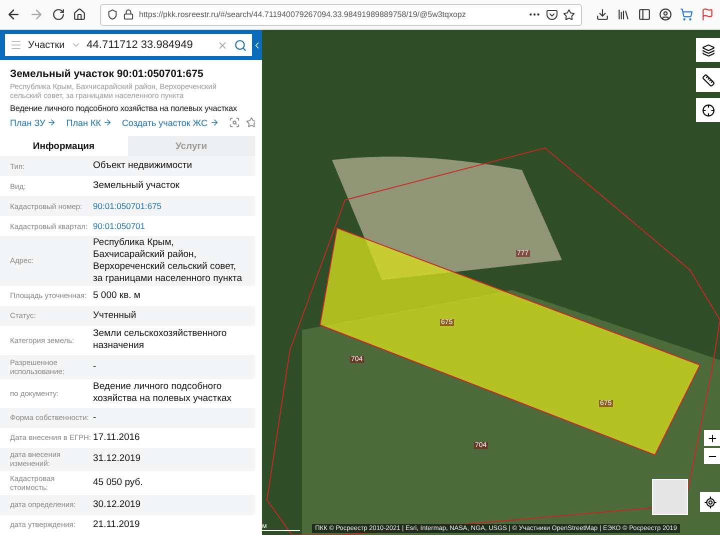 The width and height of the screenshot is (720, 535). Describe the element at coordinates (665, 14) in the screenshot. I see `account-icon` at that location.